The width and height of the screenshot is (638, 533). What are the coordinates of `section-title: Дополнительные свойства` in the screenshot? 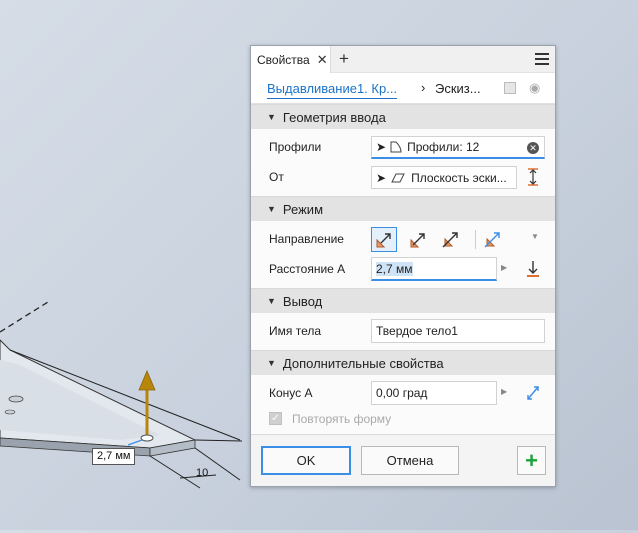 It's located at (363, 363).